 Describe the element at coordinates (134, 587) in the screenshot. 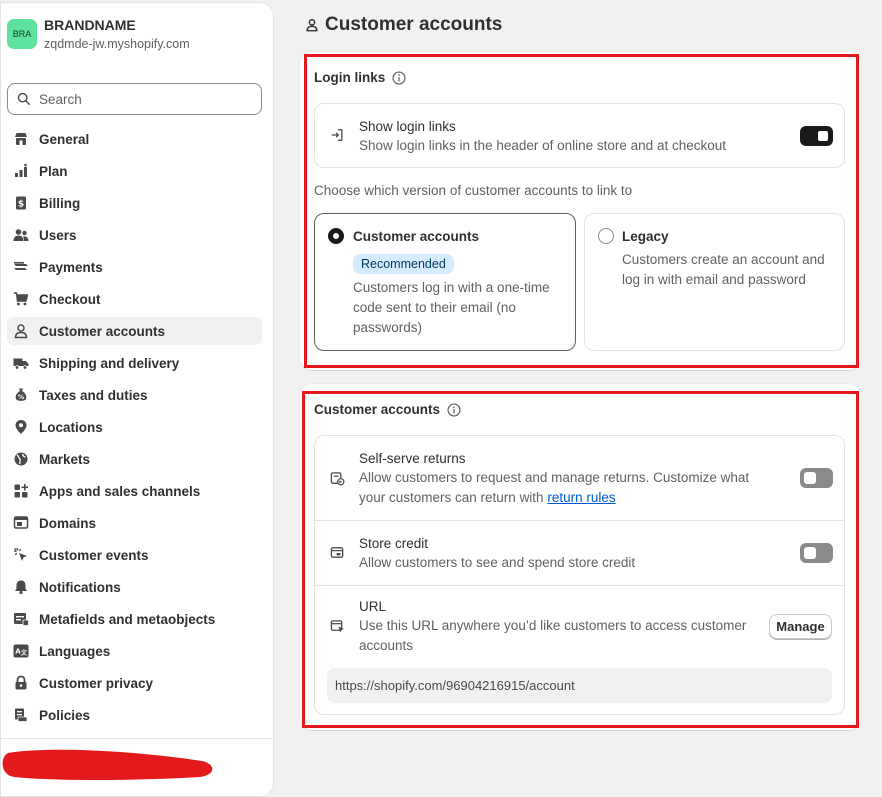

I see `sidebar-item-notifications: Notifications` at that location.